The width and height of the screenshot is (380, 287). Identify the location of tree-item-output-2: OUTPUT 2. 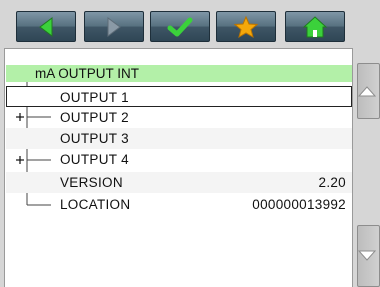
(179, 117).